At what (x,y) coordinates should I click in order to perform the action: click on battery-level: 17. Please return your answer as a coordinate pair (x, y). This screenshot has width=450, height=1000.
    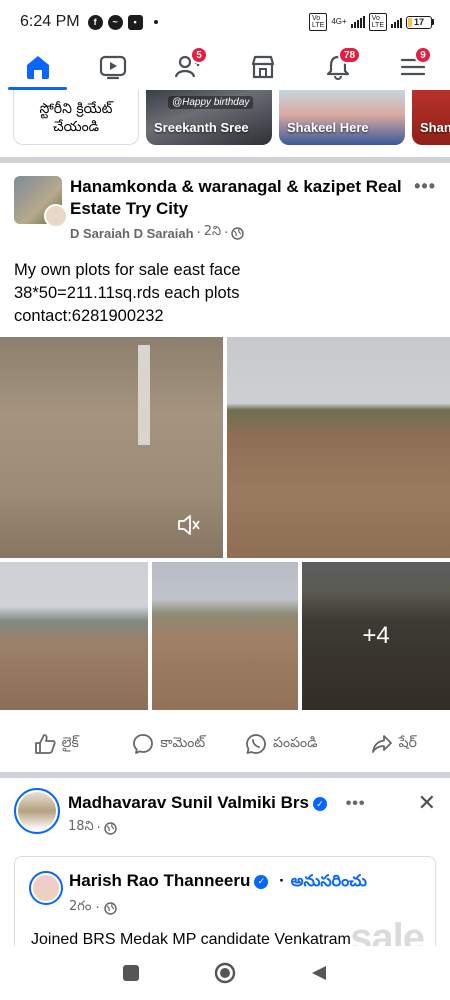
    Looking at the image, I should click on (418, 22).